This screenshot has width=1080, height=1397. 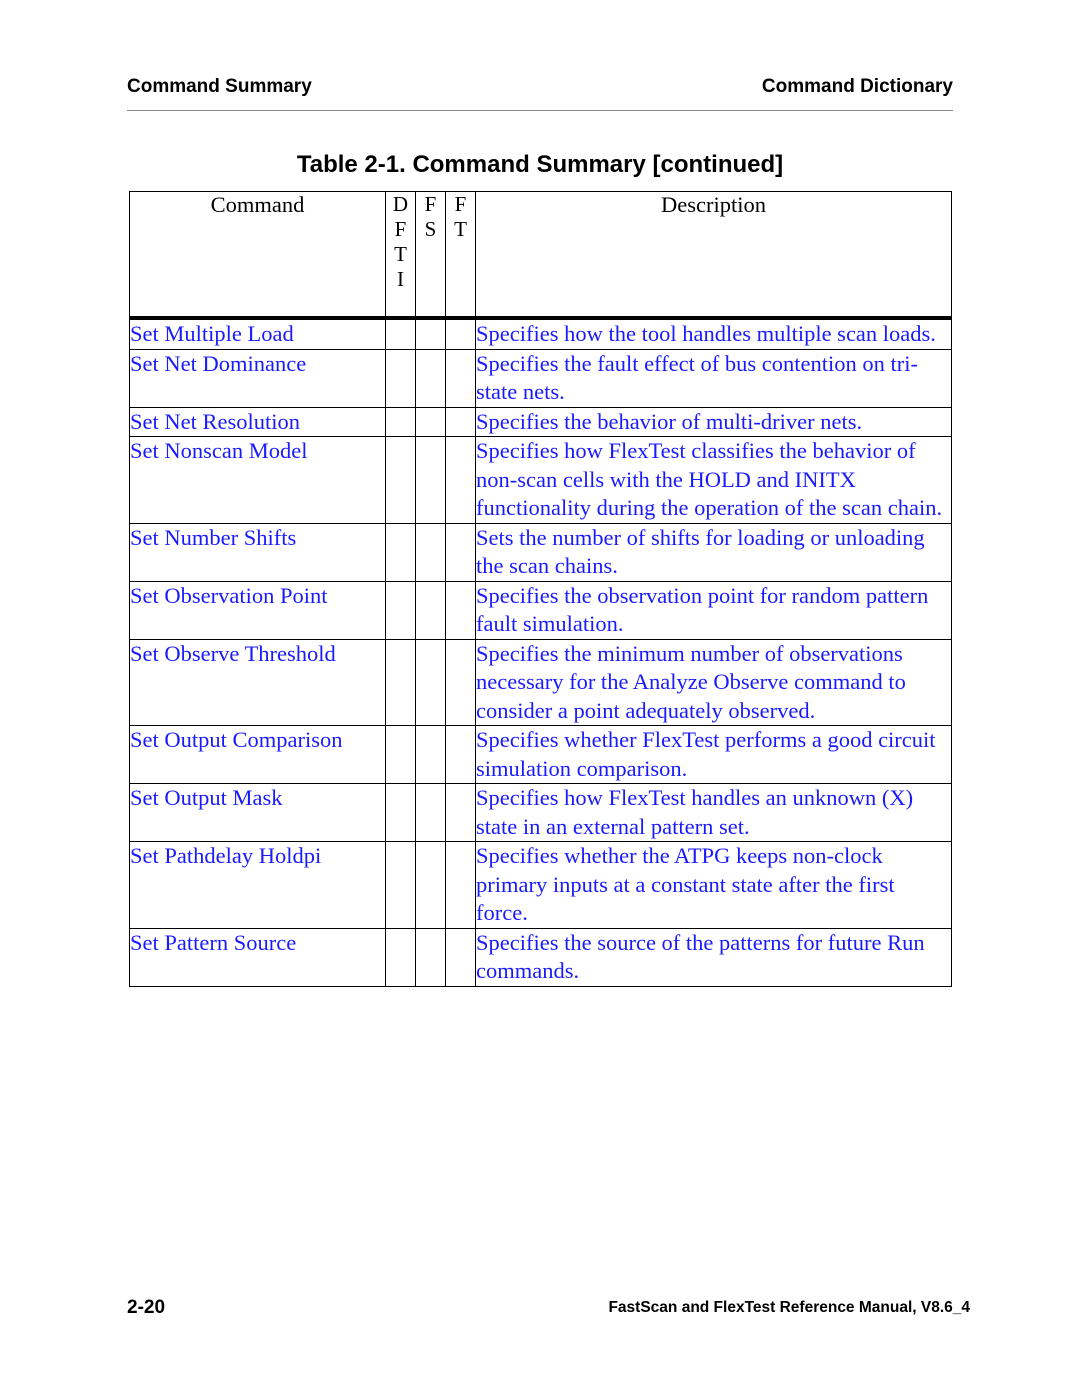 I want to click on command-link: Set Pattern Source, so click(x=213, y=942).